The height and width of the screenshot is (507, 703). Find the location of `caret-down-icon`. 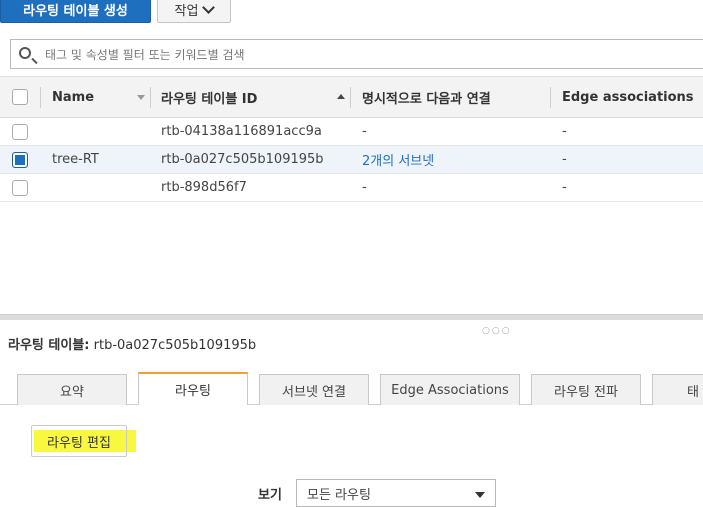

caret-down-icon is located at coordinates (480, 495).